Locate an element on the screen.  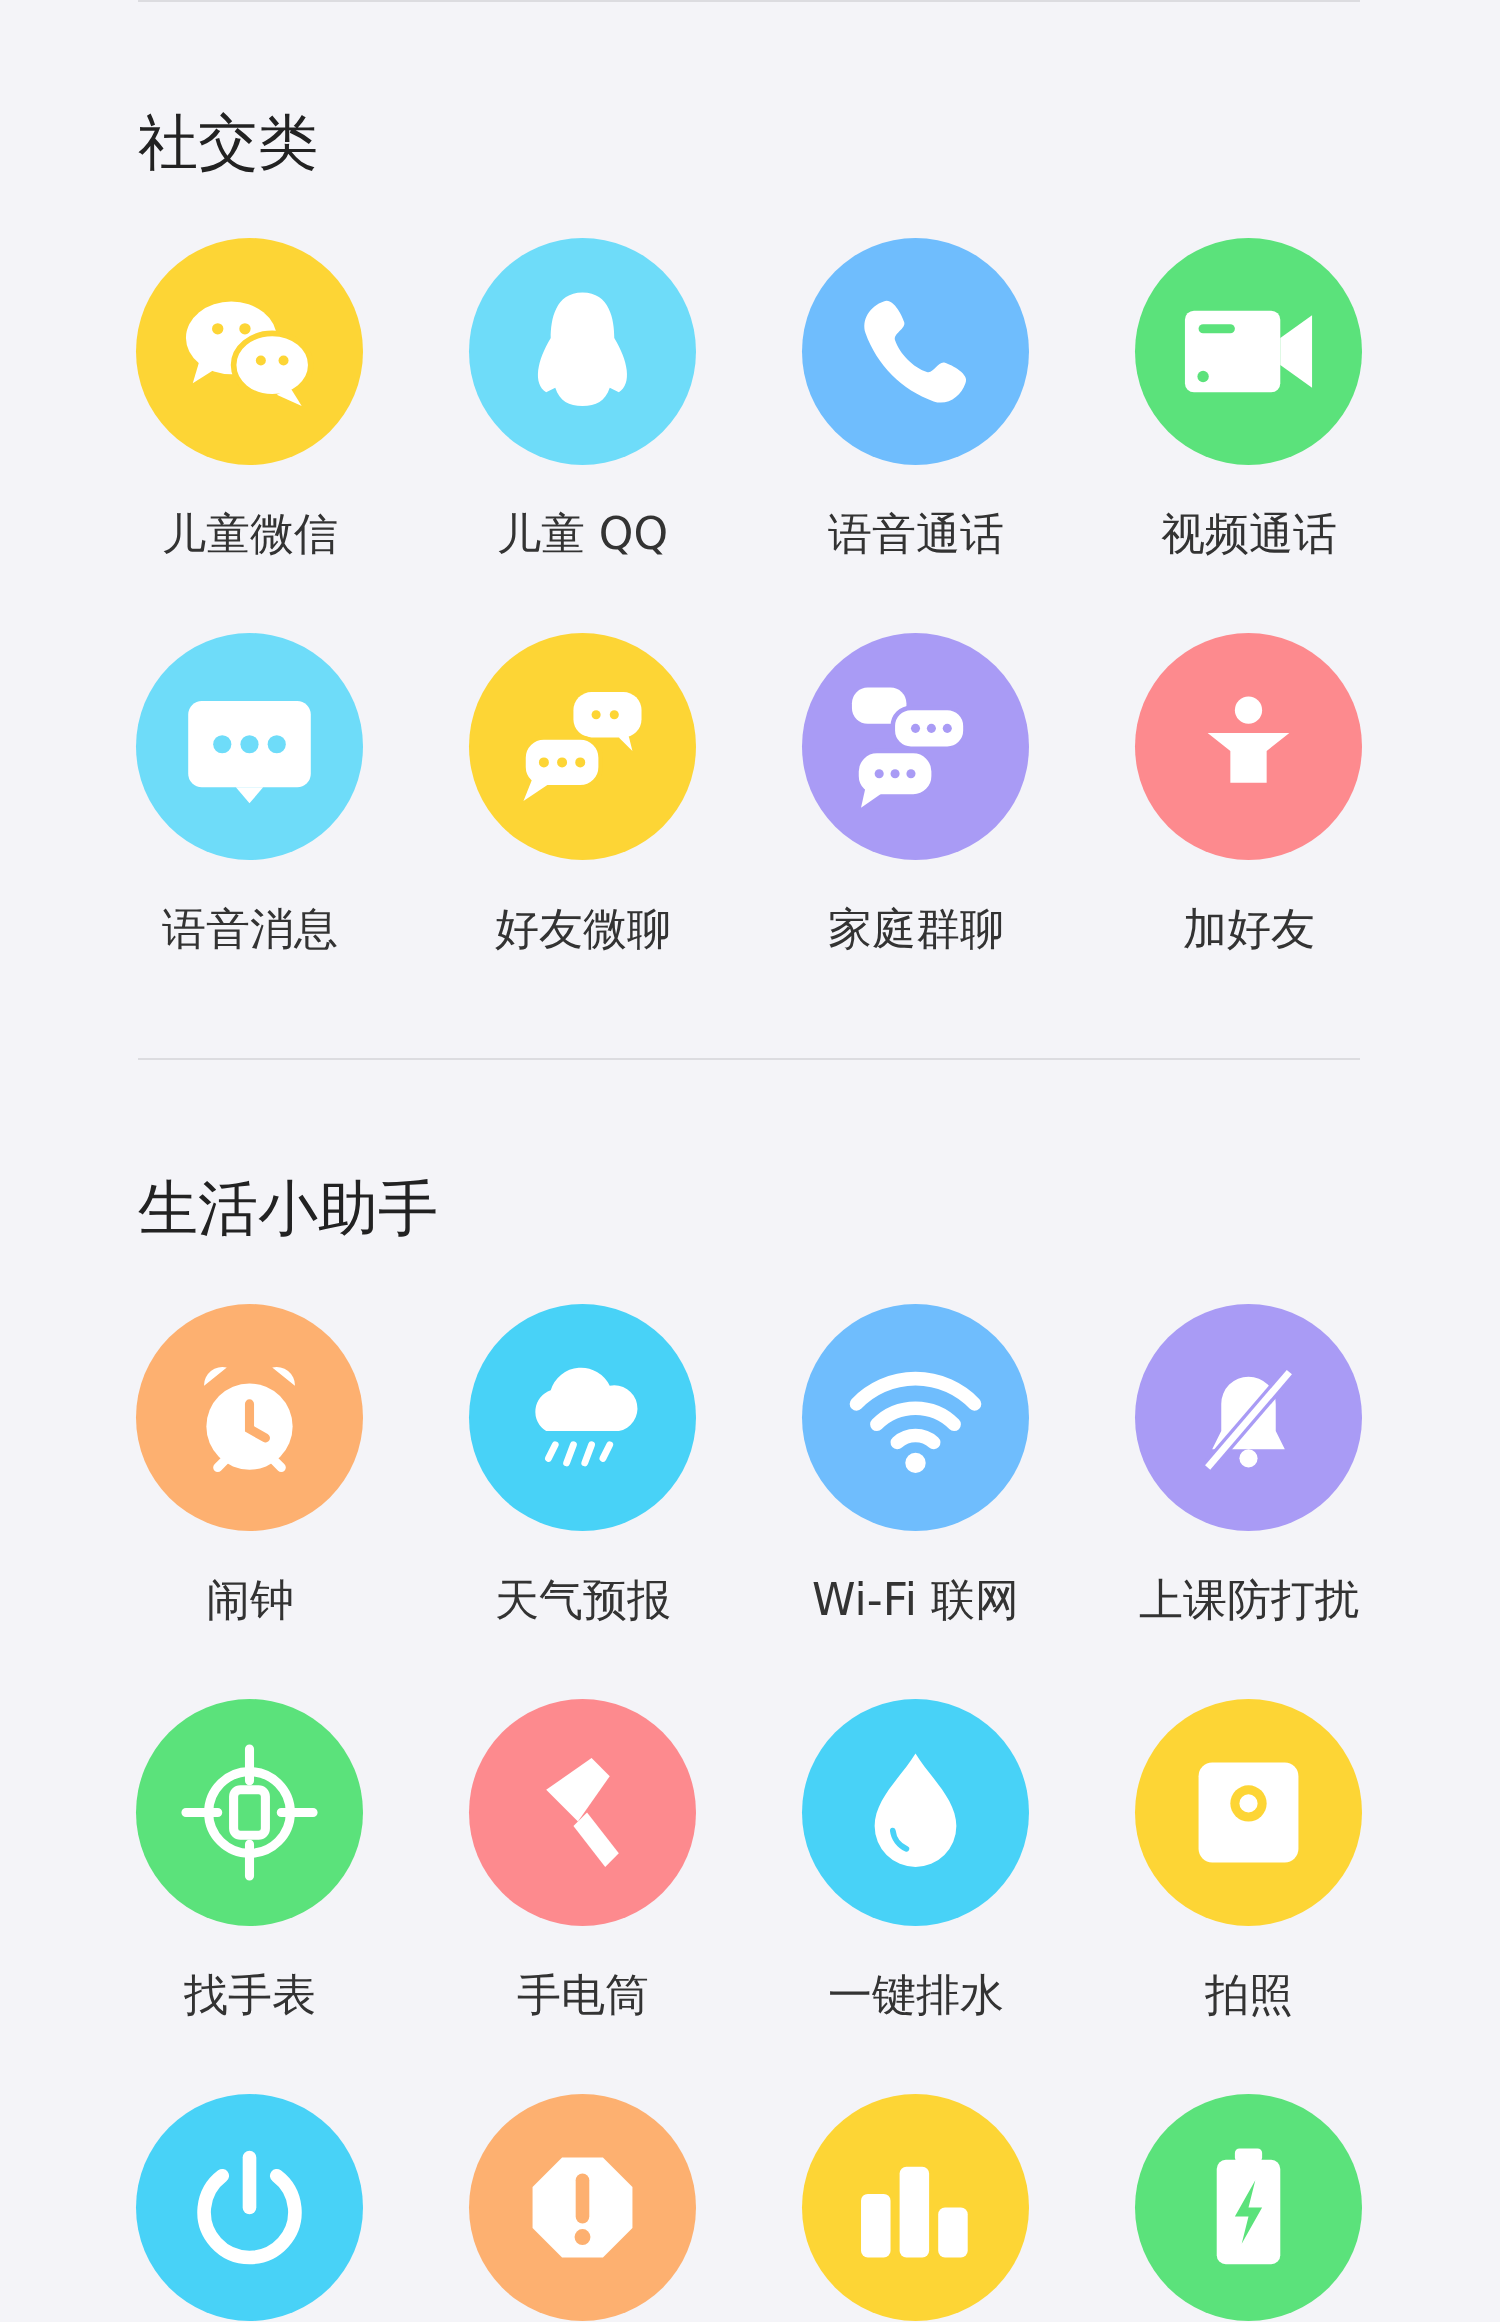
app-shortcut: 语音消息 is located at coordinates (249, 796).